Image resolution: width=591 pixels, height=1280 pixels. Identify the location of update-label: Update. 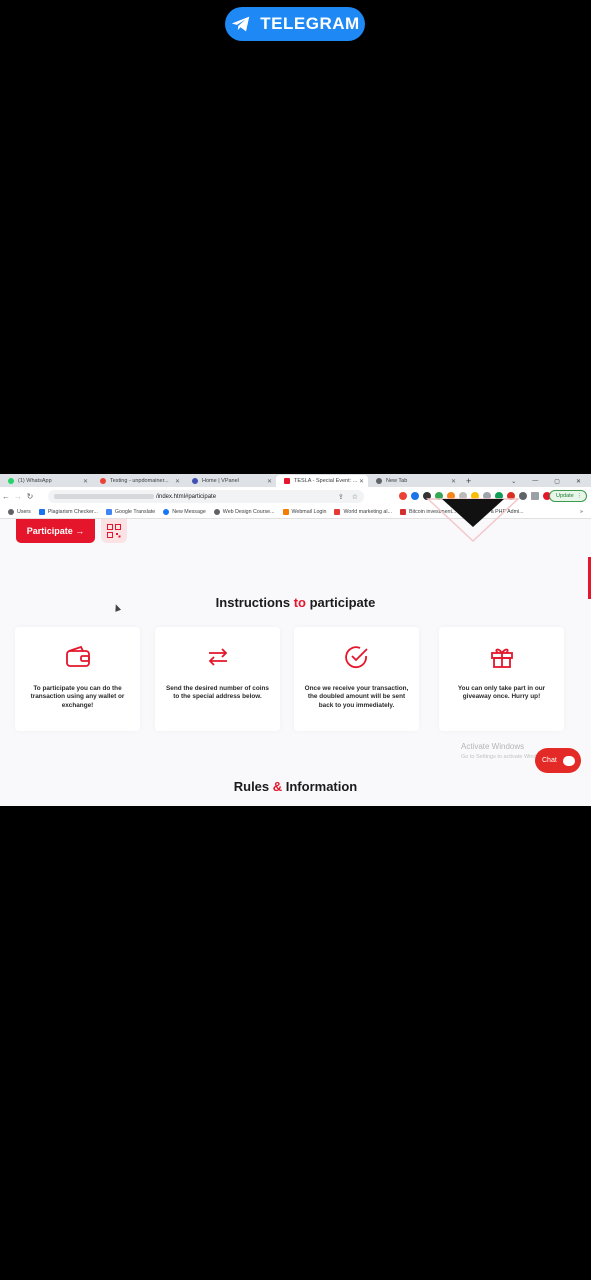
(565, 496).